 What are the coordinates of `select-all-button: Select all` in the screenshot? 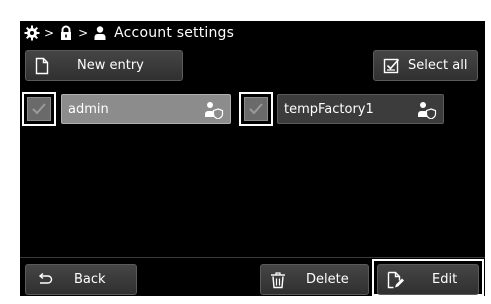 It's located at (425, 65).